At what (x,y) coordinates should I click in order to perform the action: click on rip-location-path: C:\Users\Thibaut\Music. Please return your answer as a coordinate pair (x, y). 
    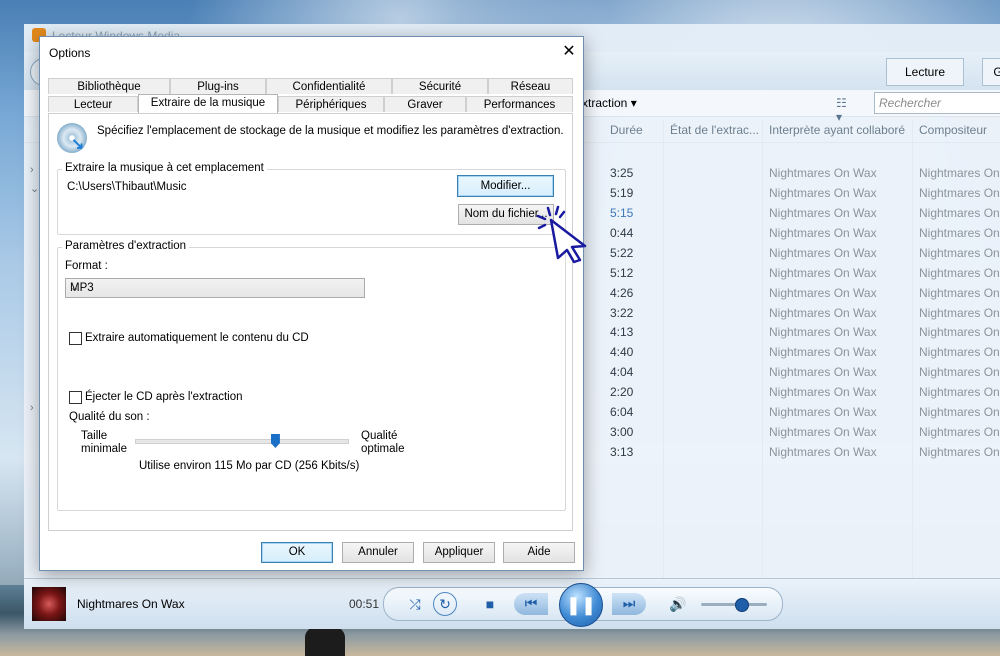
    Looking at the image, I should click on (127, 187).